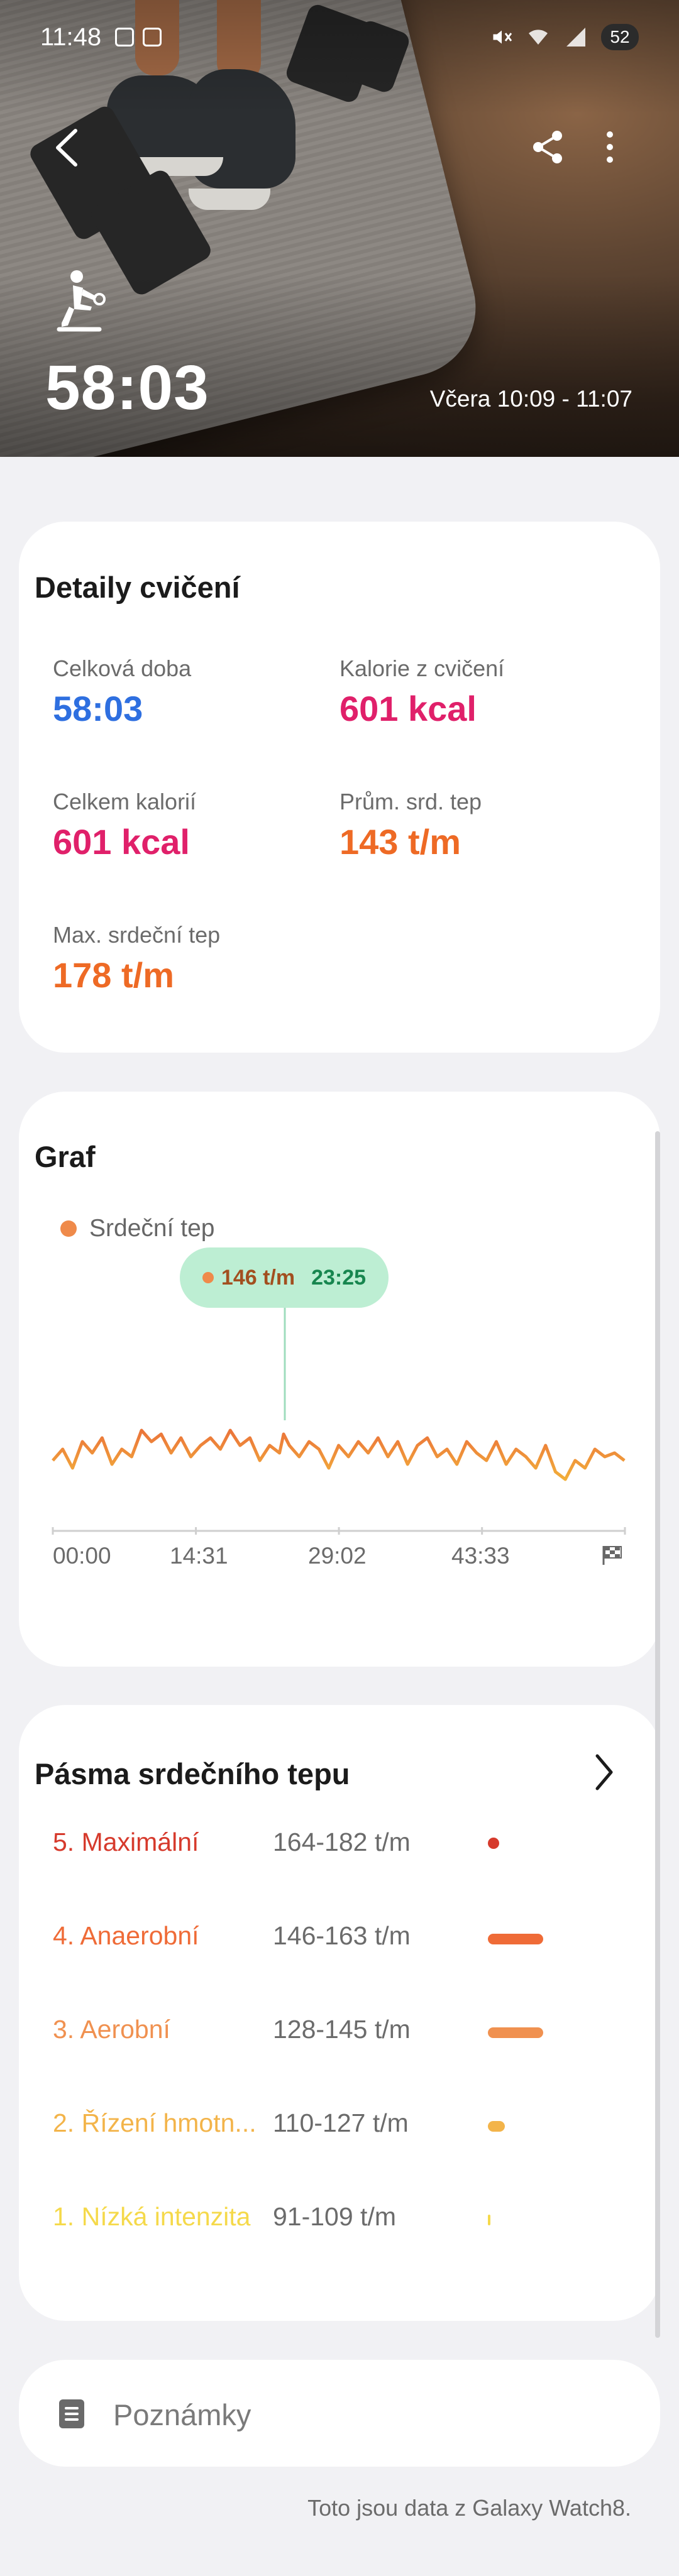  I want to click on zone-name: 5. Maximální, so click(126, 1842).